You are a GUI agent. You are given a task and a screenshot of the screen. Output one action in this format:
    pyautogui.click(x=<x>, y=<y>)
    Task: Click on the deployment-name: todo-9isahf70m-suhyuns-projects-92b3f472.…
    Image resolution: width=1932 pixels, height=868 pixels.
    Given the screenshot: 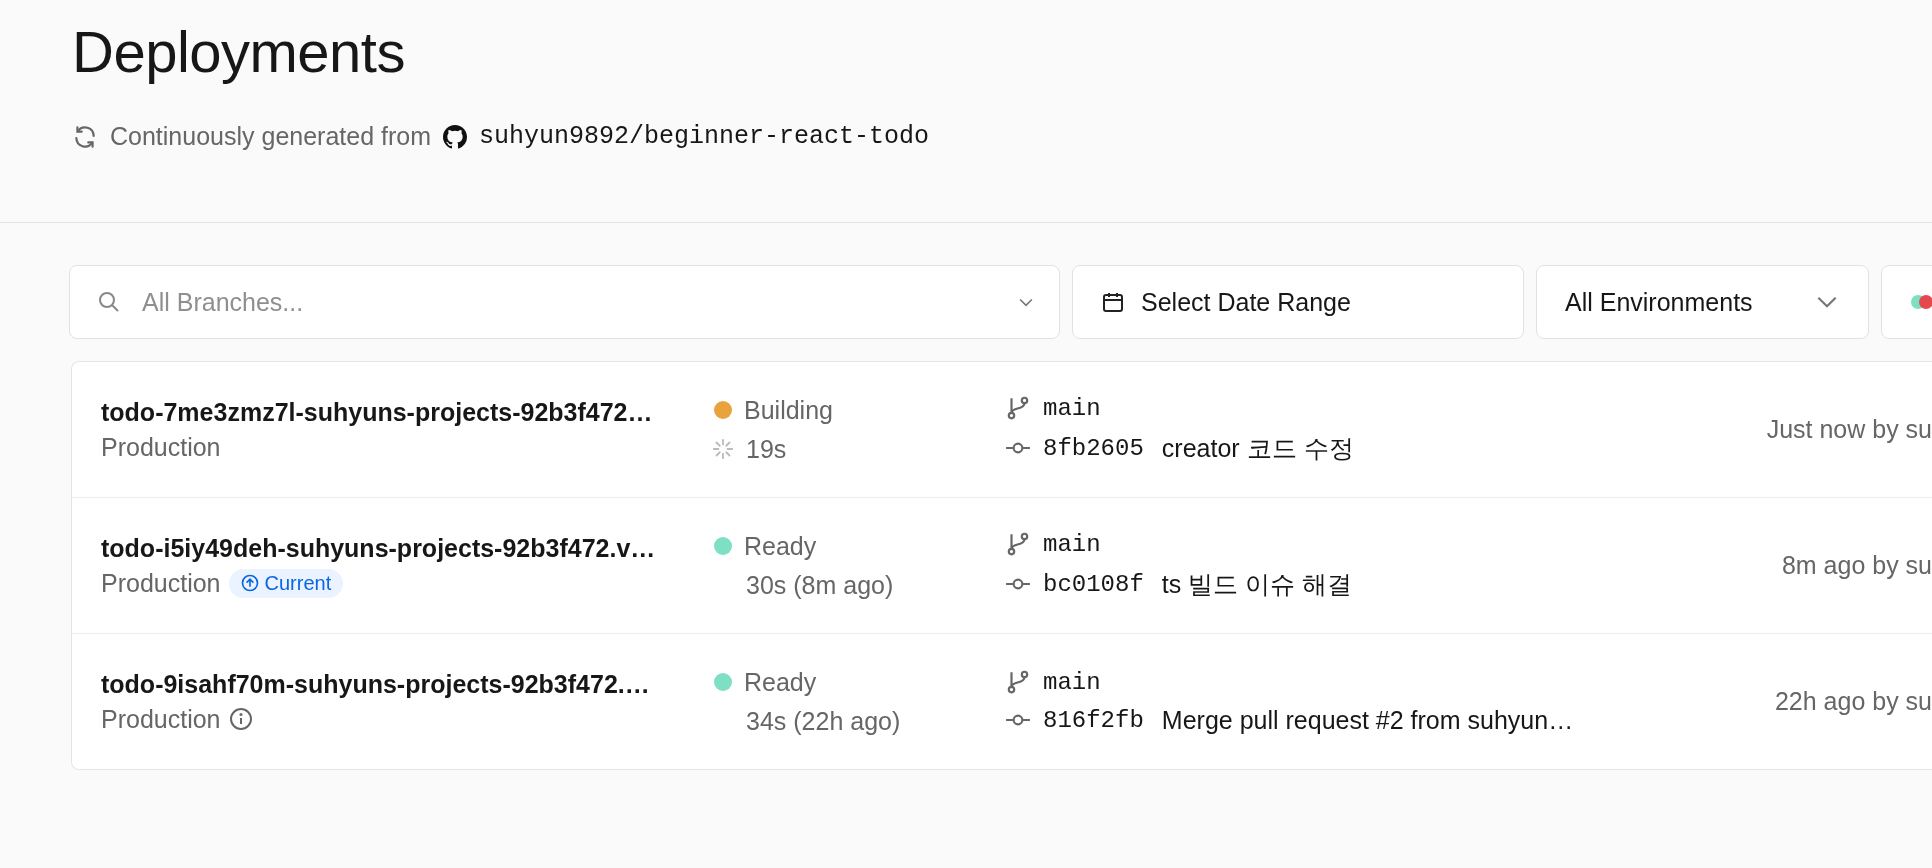 What is the action you would take?
    pyautogui.click(x=406, y=684)
    